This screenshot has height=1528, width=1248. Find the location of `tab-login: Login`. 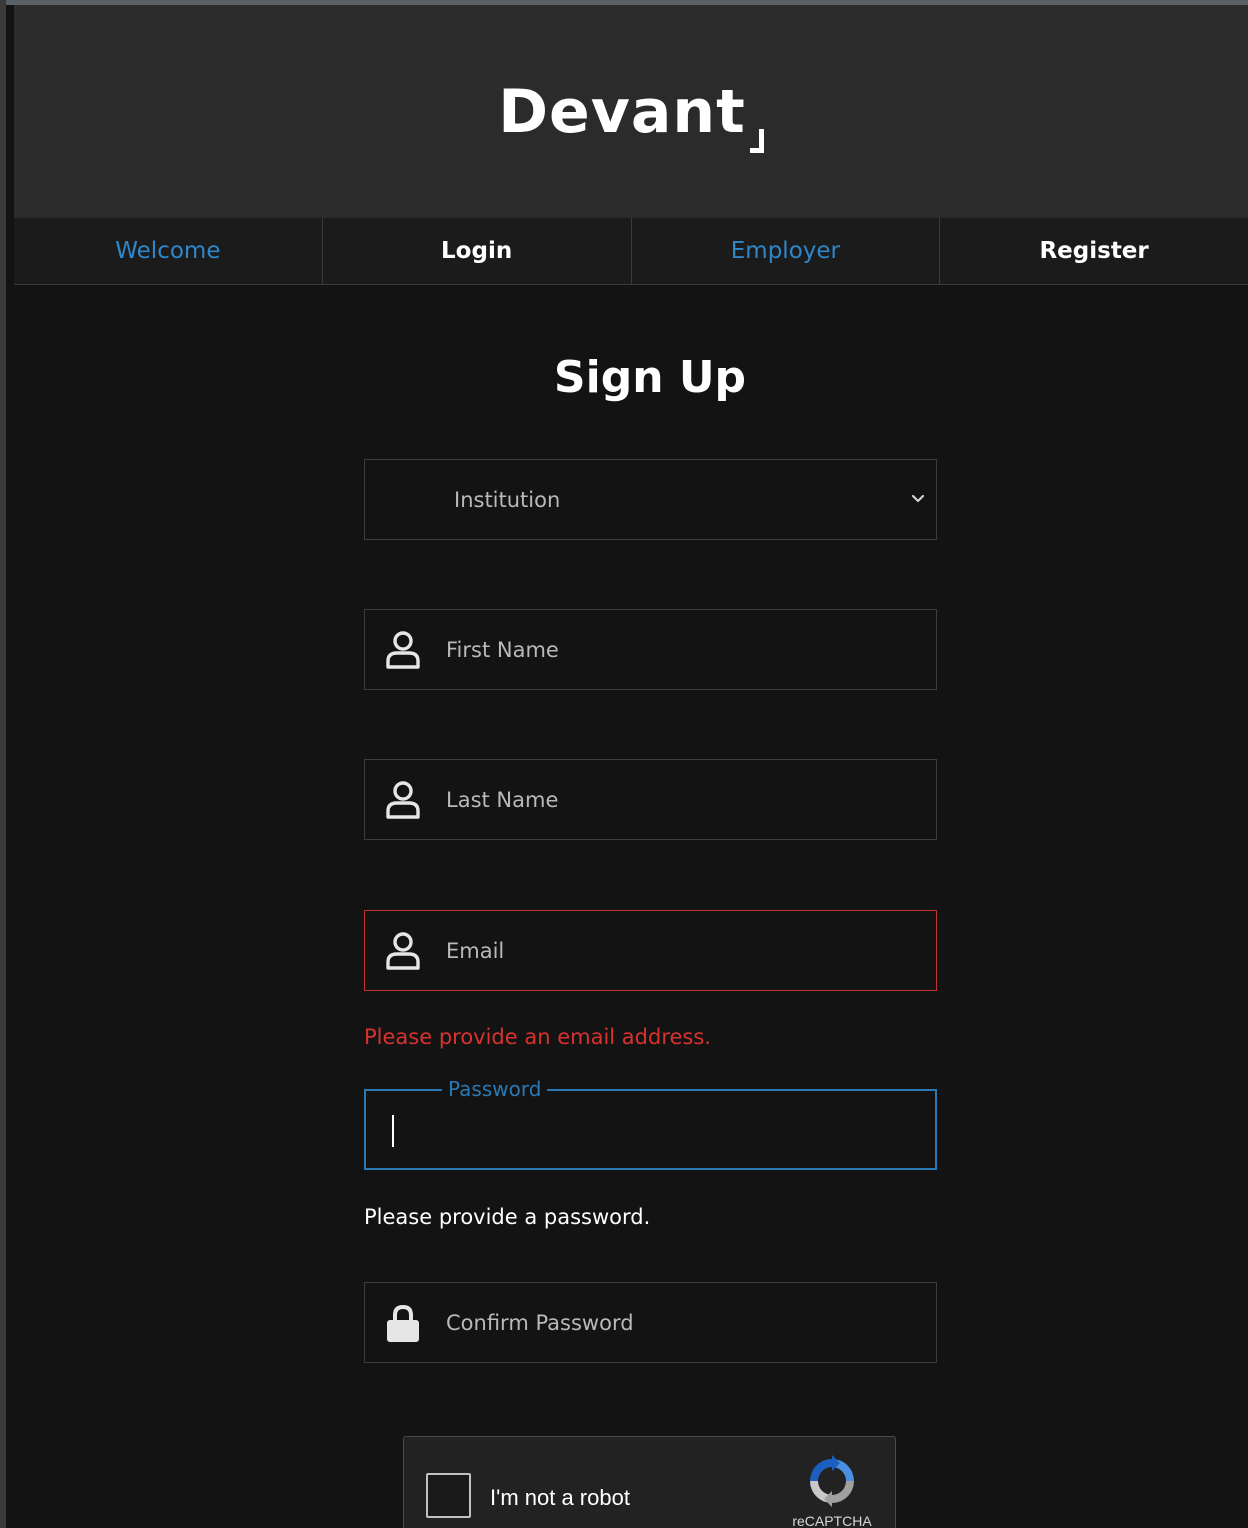

tab-login: Login is located at coordinates (477, 251).